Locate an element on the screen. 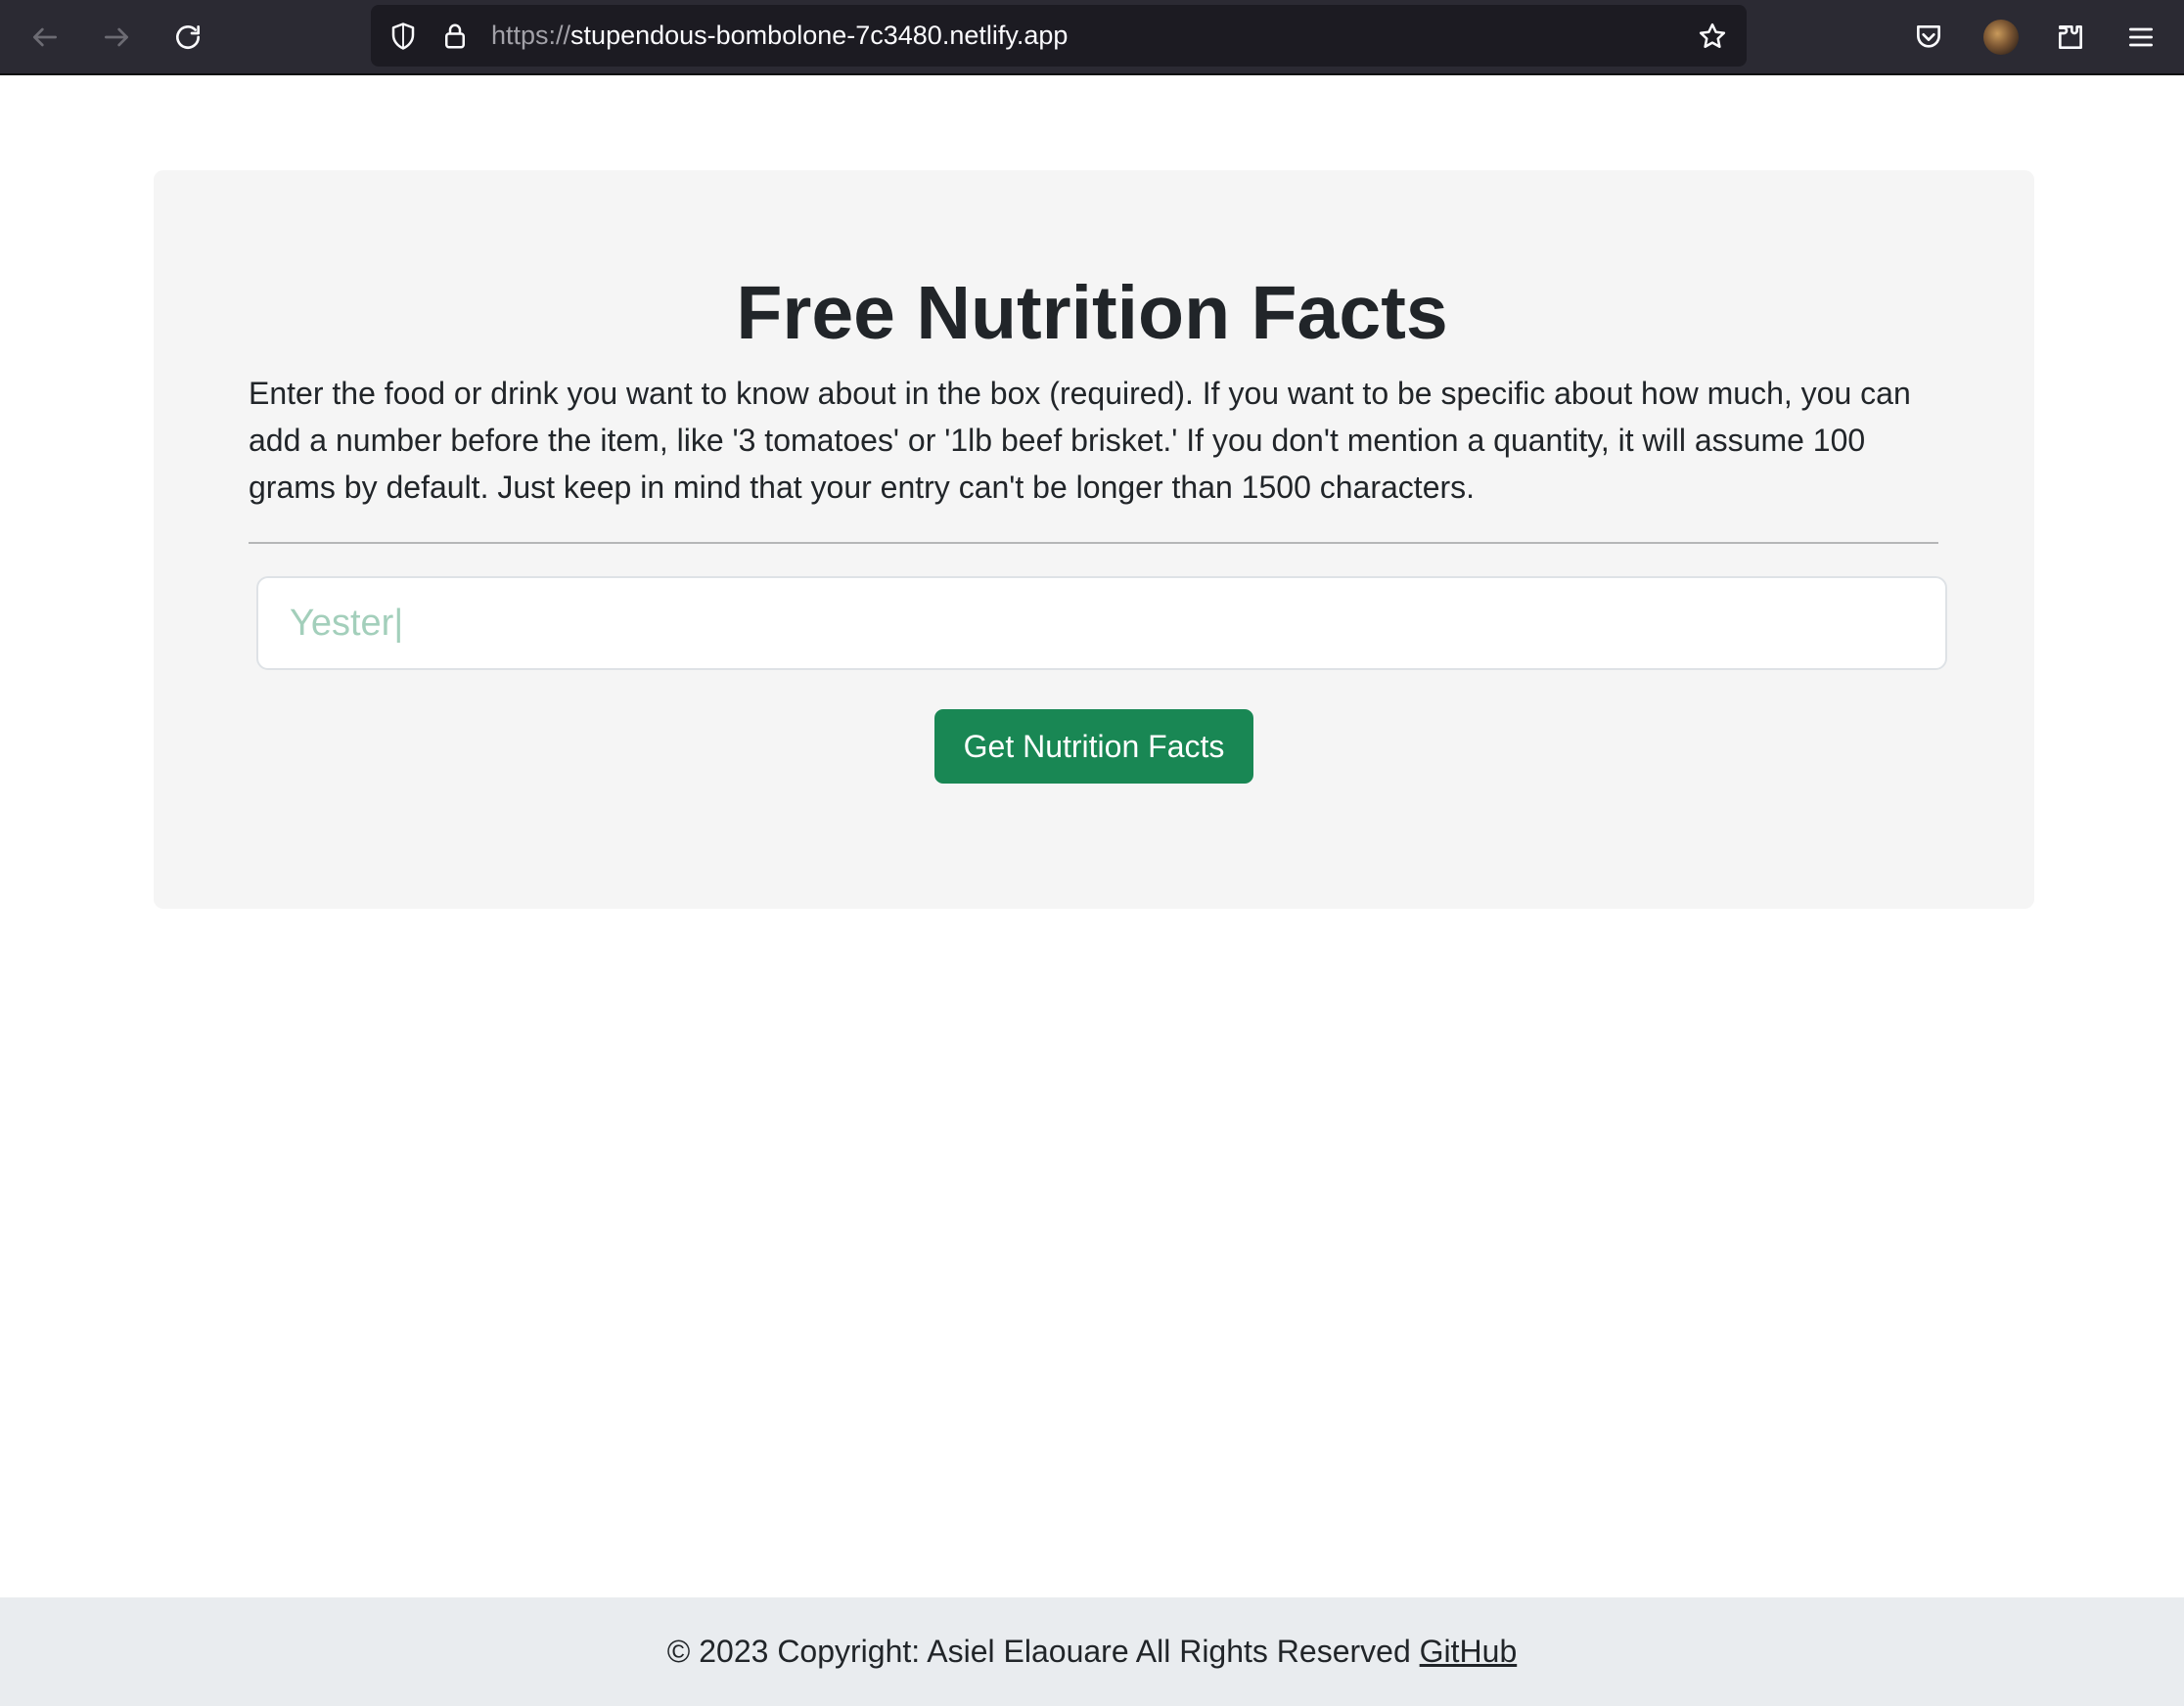 Image resolution: width=2184 pixels, height=1706 pixels. account-avatar is located at coordinates (2001, 37).